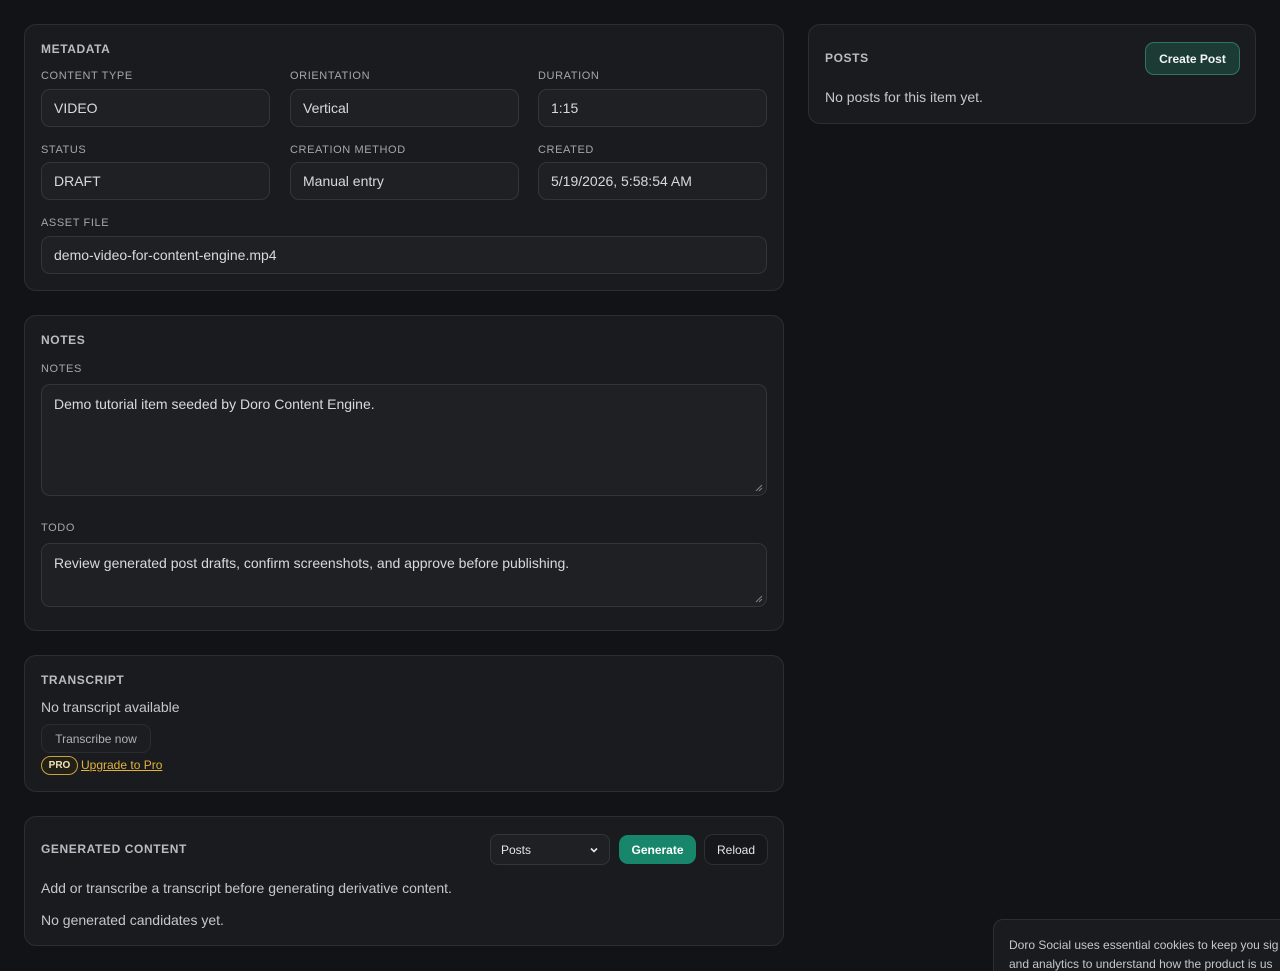 The height and width of the screenshot is (971, 1280). I want to click on content-type-select-value: Posts, so click(516, 849).